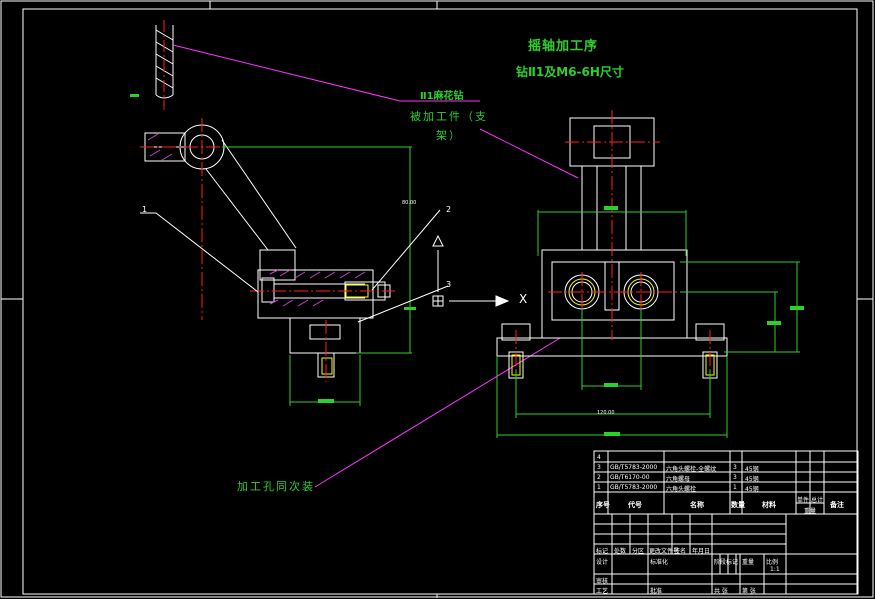 This screenshot has width=875, height=599. What do you see at coordinates (656, 591) in the screenshot?
I see `tb-approve: 批准` at bounding box center [656, 591].